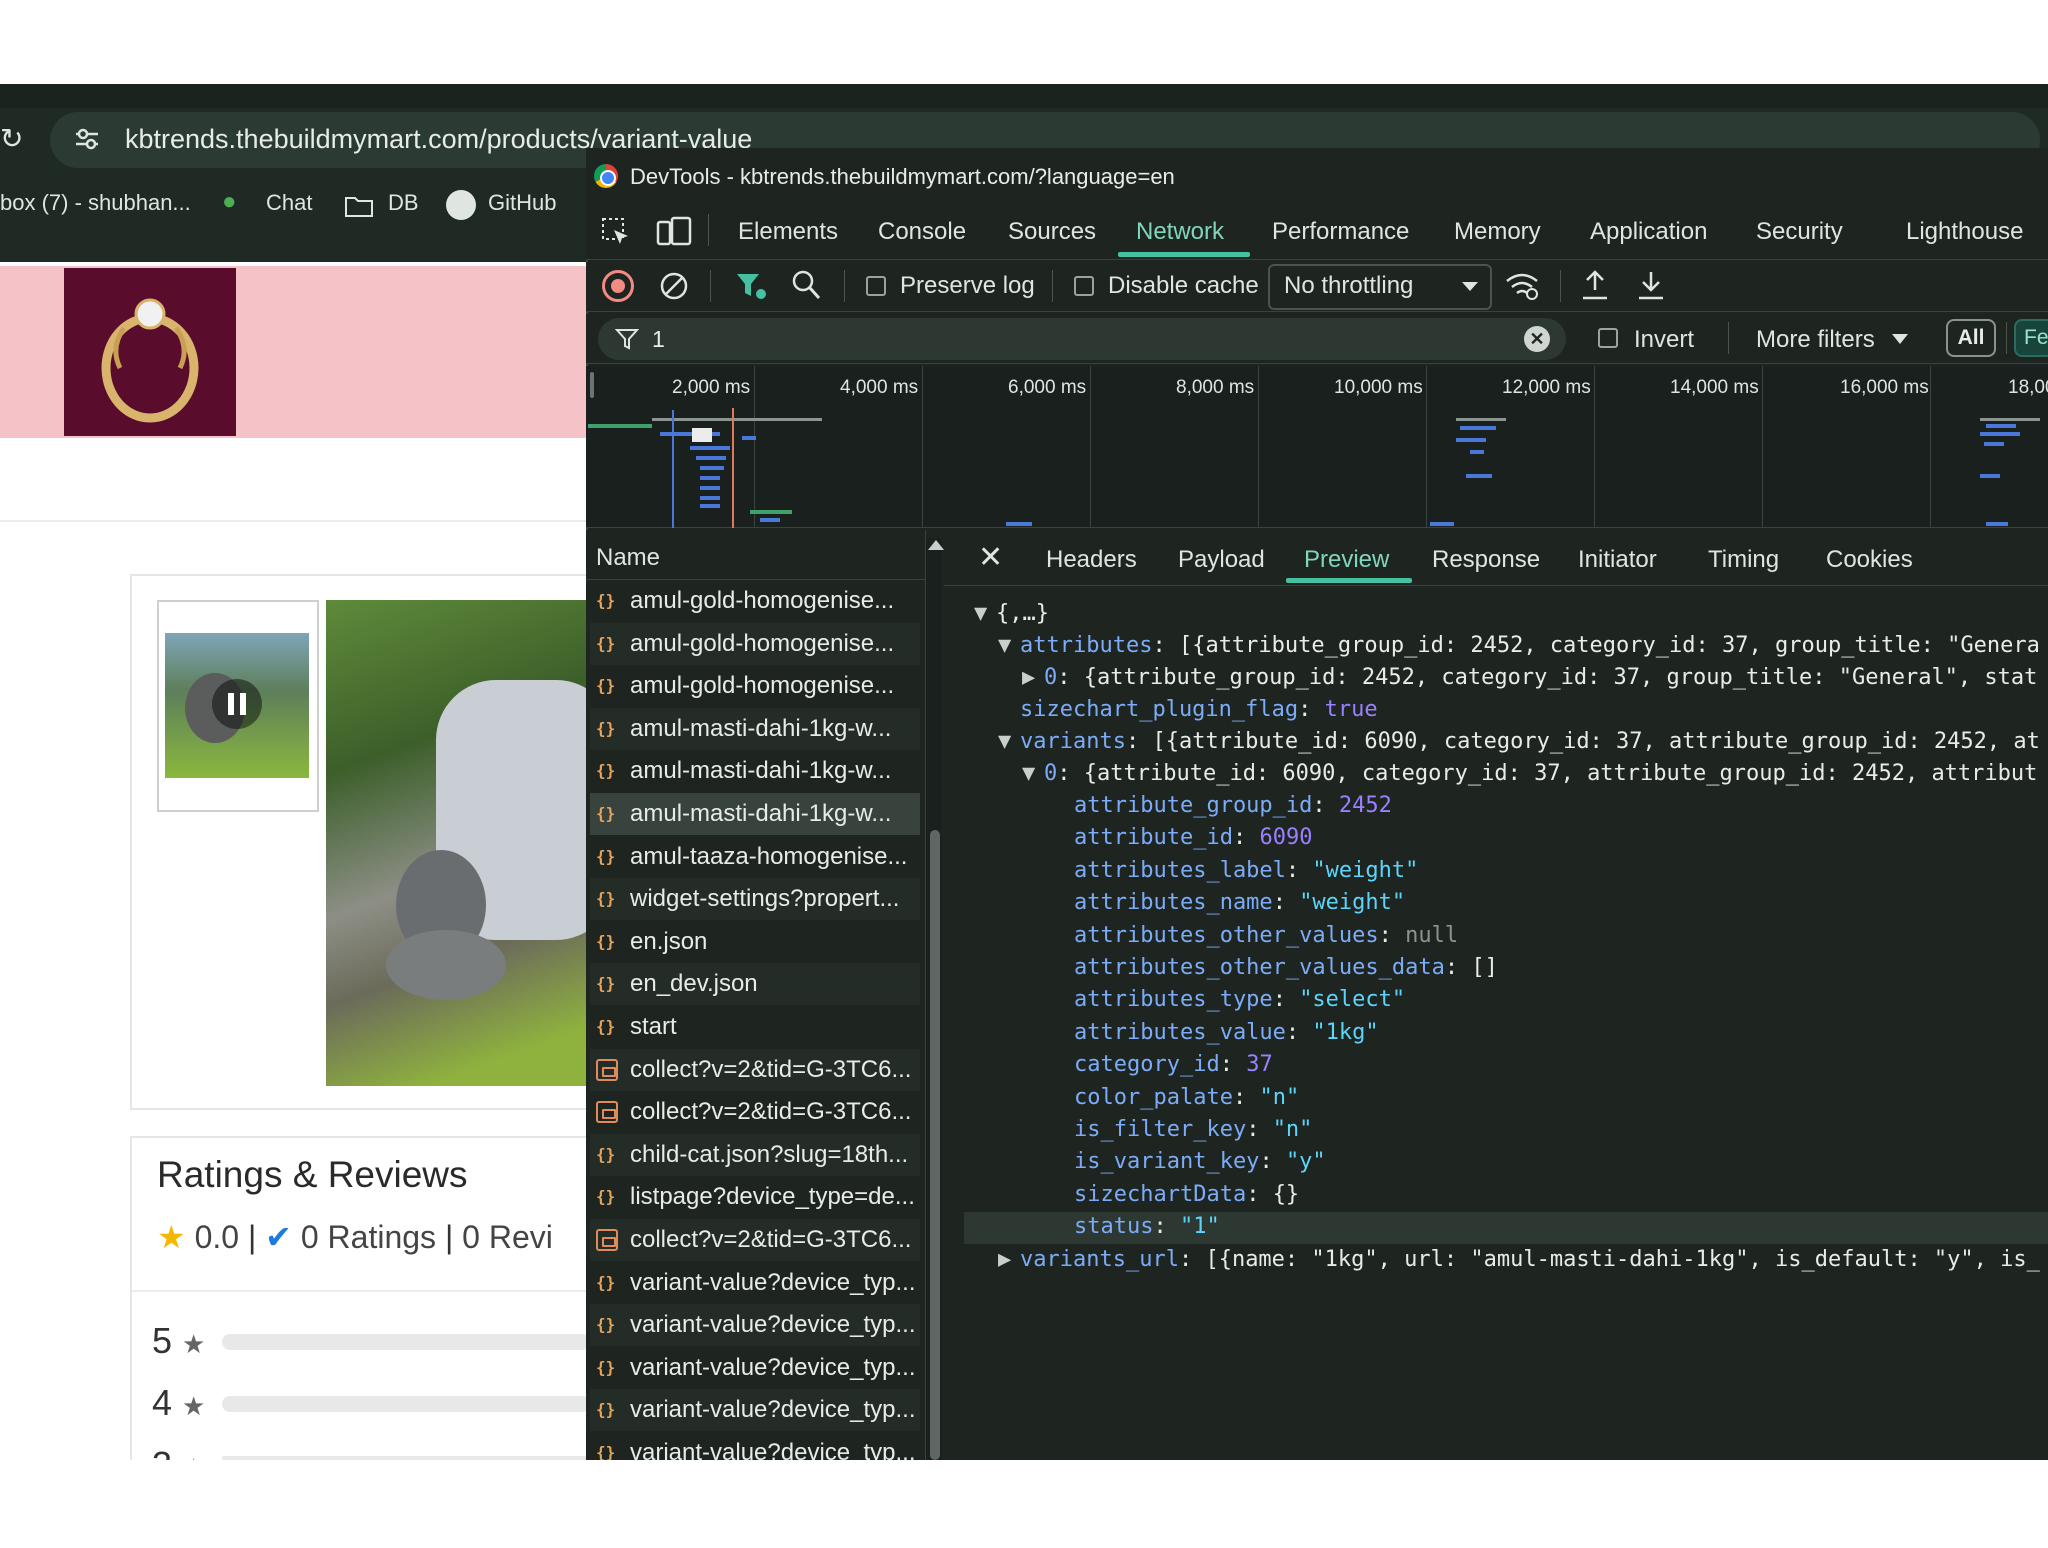 This screenshot has height=1548, width=2048. I want to click on json-root-line: ▼ {,…}, so click(1011, 614).